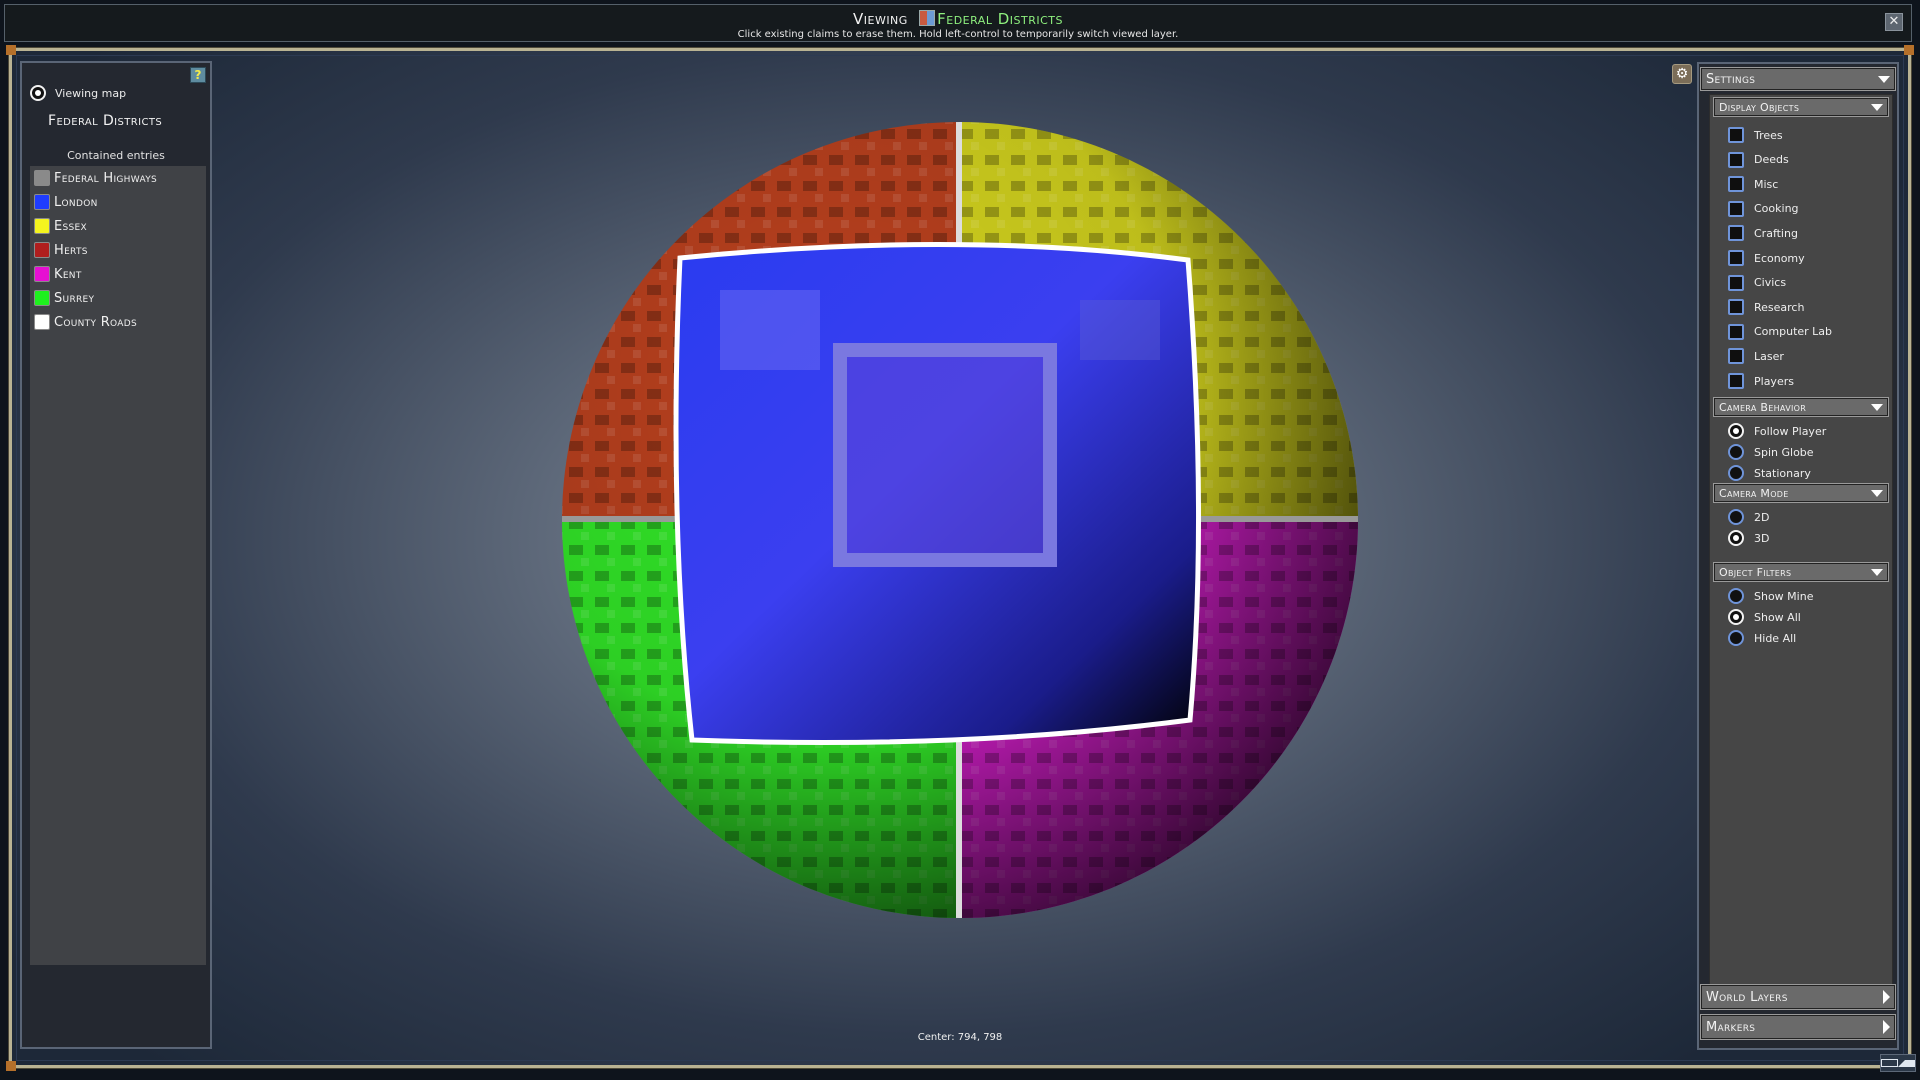 This screenshot has height=1080, width=1920. I want to click on option-label: Show All, so click(1777, 617).